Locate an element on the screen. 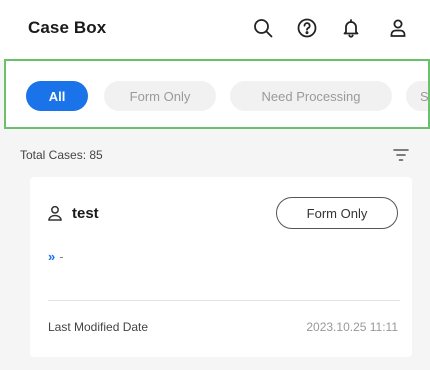  bell-icon is located at coordinates (351, 28).